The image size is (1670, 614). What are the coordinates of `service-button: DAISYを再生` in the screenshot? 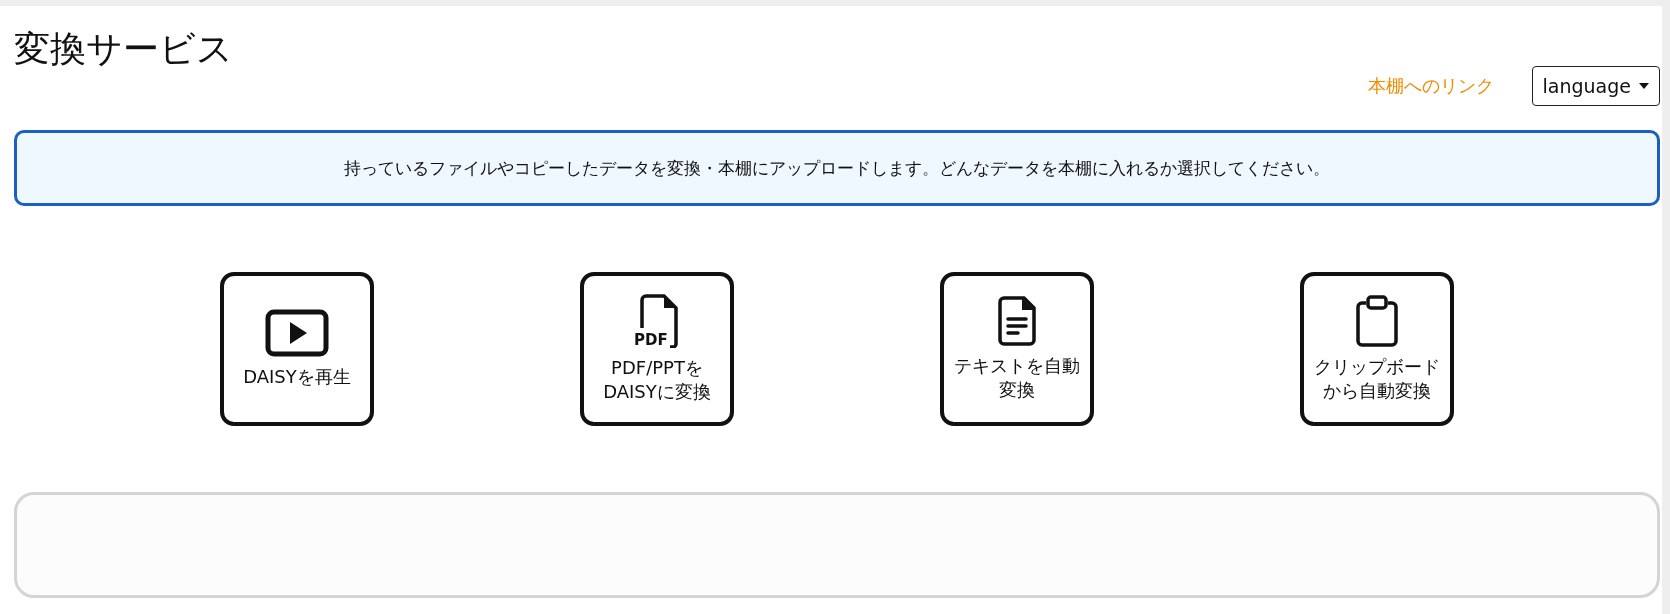 It's located at (297, 349).